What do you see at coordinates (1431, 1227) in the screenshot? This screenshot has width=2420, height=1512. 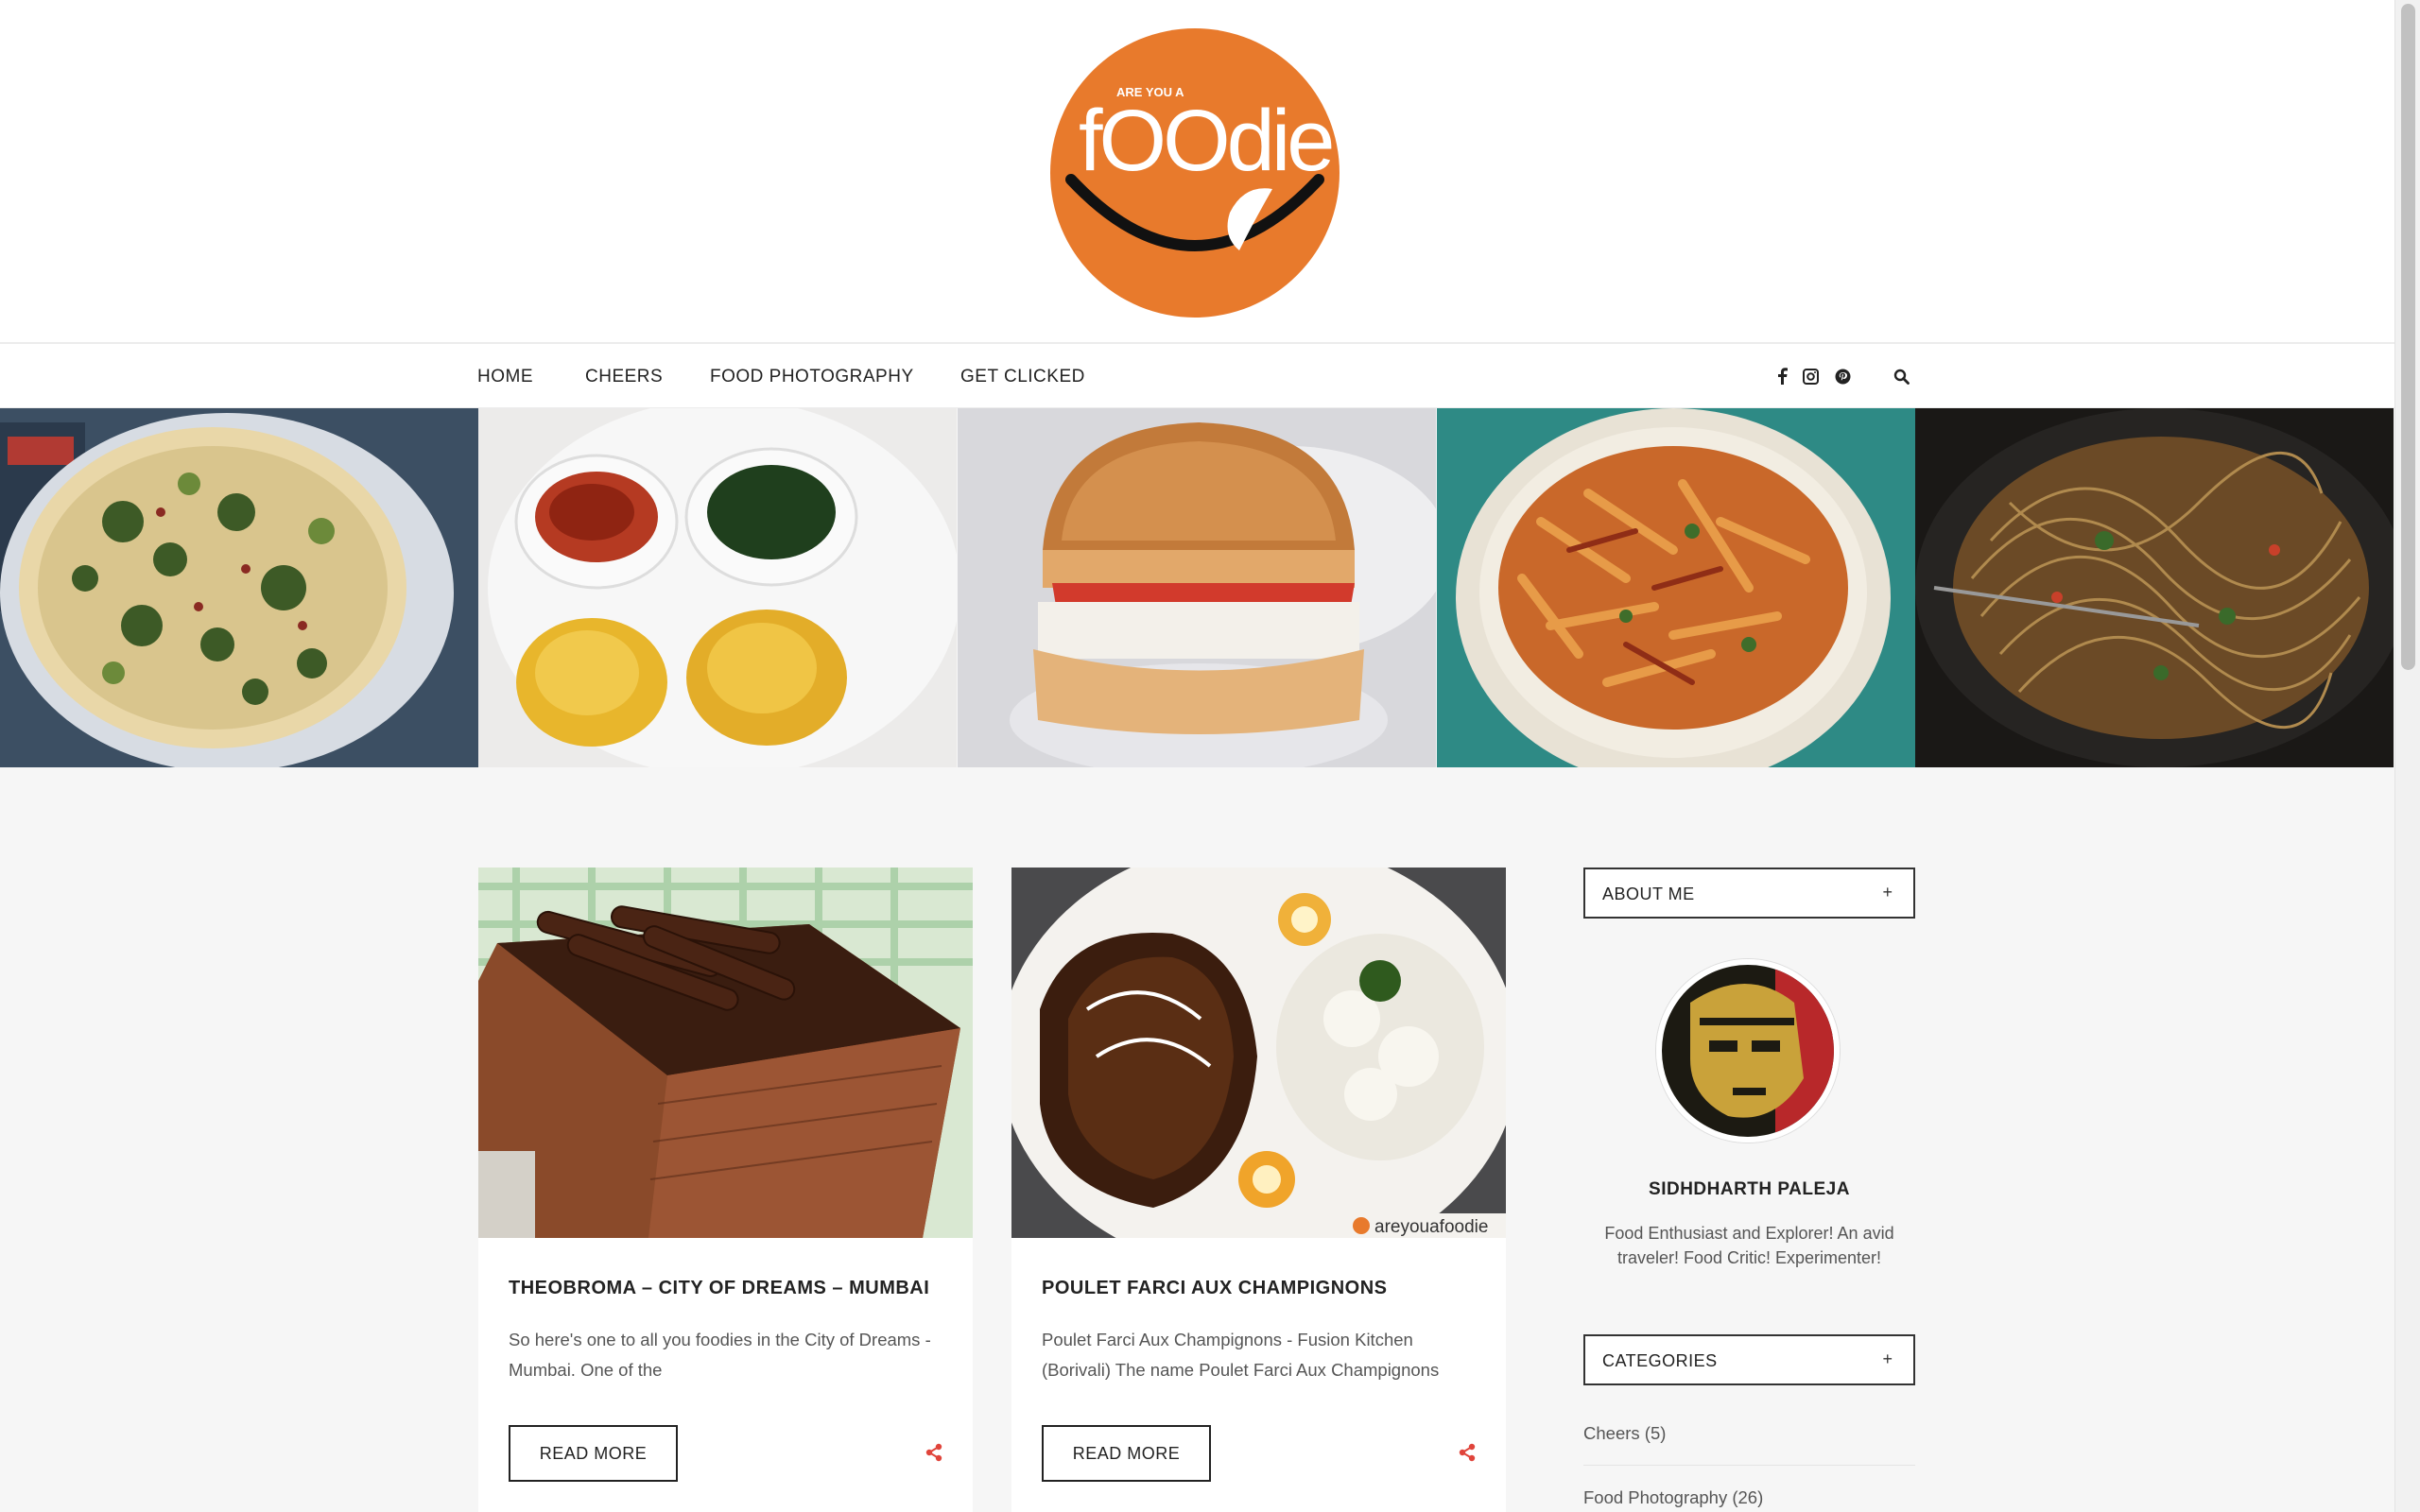 I see `post-image-watermark: areyouafoodie` at bounding box center [1431, 1227].